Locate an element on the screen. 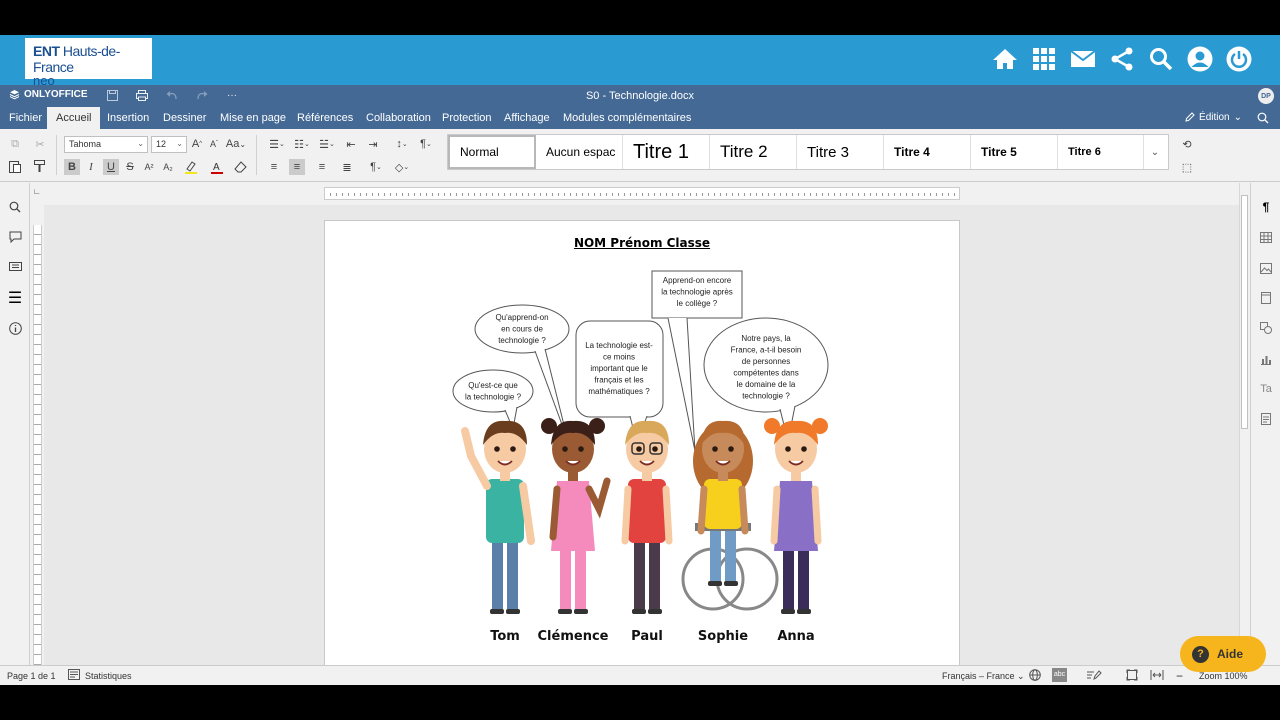  multilevel-list-button: ☱ ⌄ is located at coordinates (327, 144).